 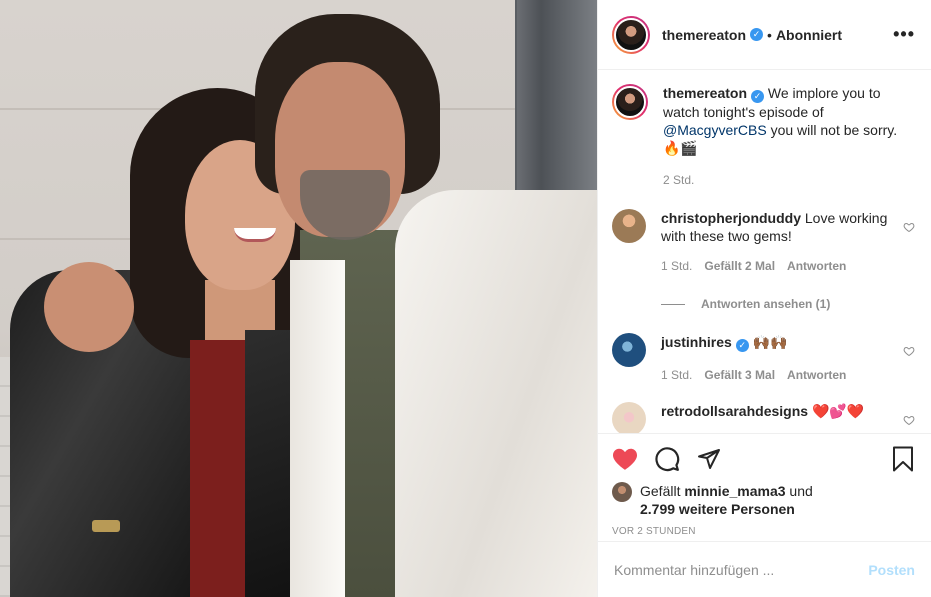 What do you see at coordinates (734, 491) in the screenshot?
I see `liked-by-user: minnie_mama3` at bounding box center [734, 491].